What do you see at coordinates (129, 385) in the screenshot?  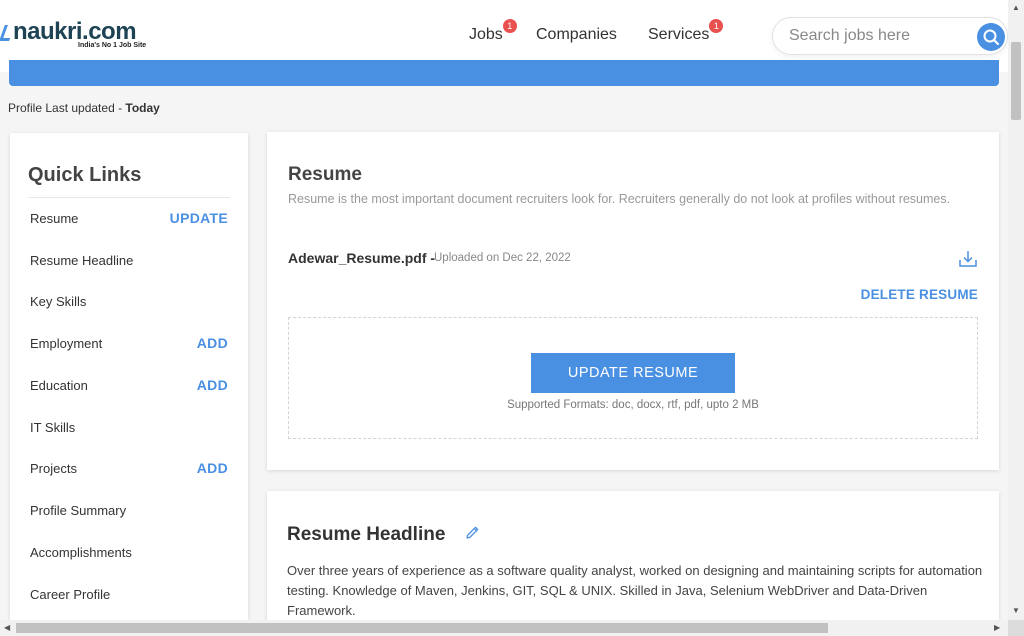 I see `quick-link-education: Education ADD` at bounding box center [129, 385].